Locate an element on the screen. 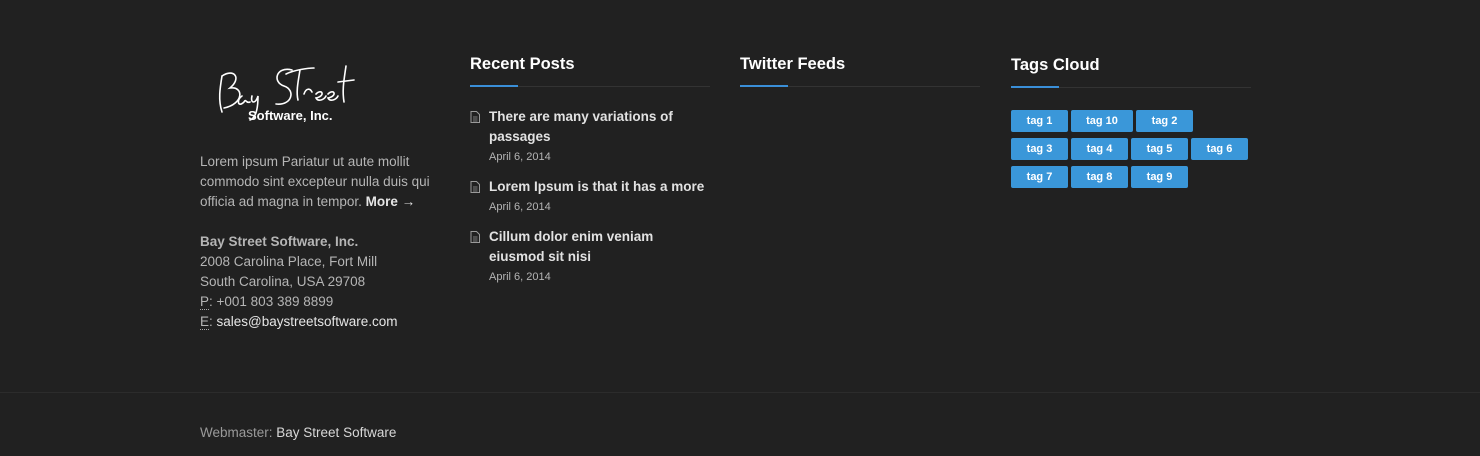 This screenshot has height=456, width=1480. email-line: E: sales@baystreetsoftware.com is located at coordinates (299, 322).